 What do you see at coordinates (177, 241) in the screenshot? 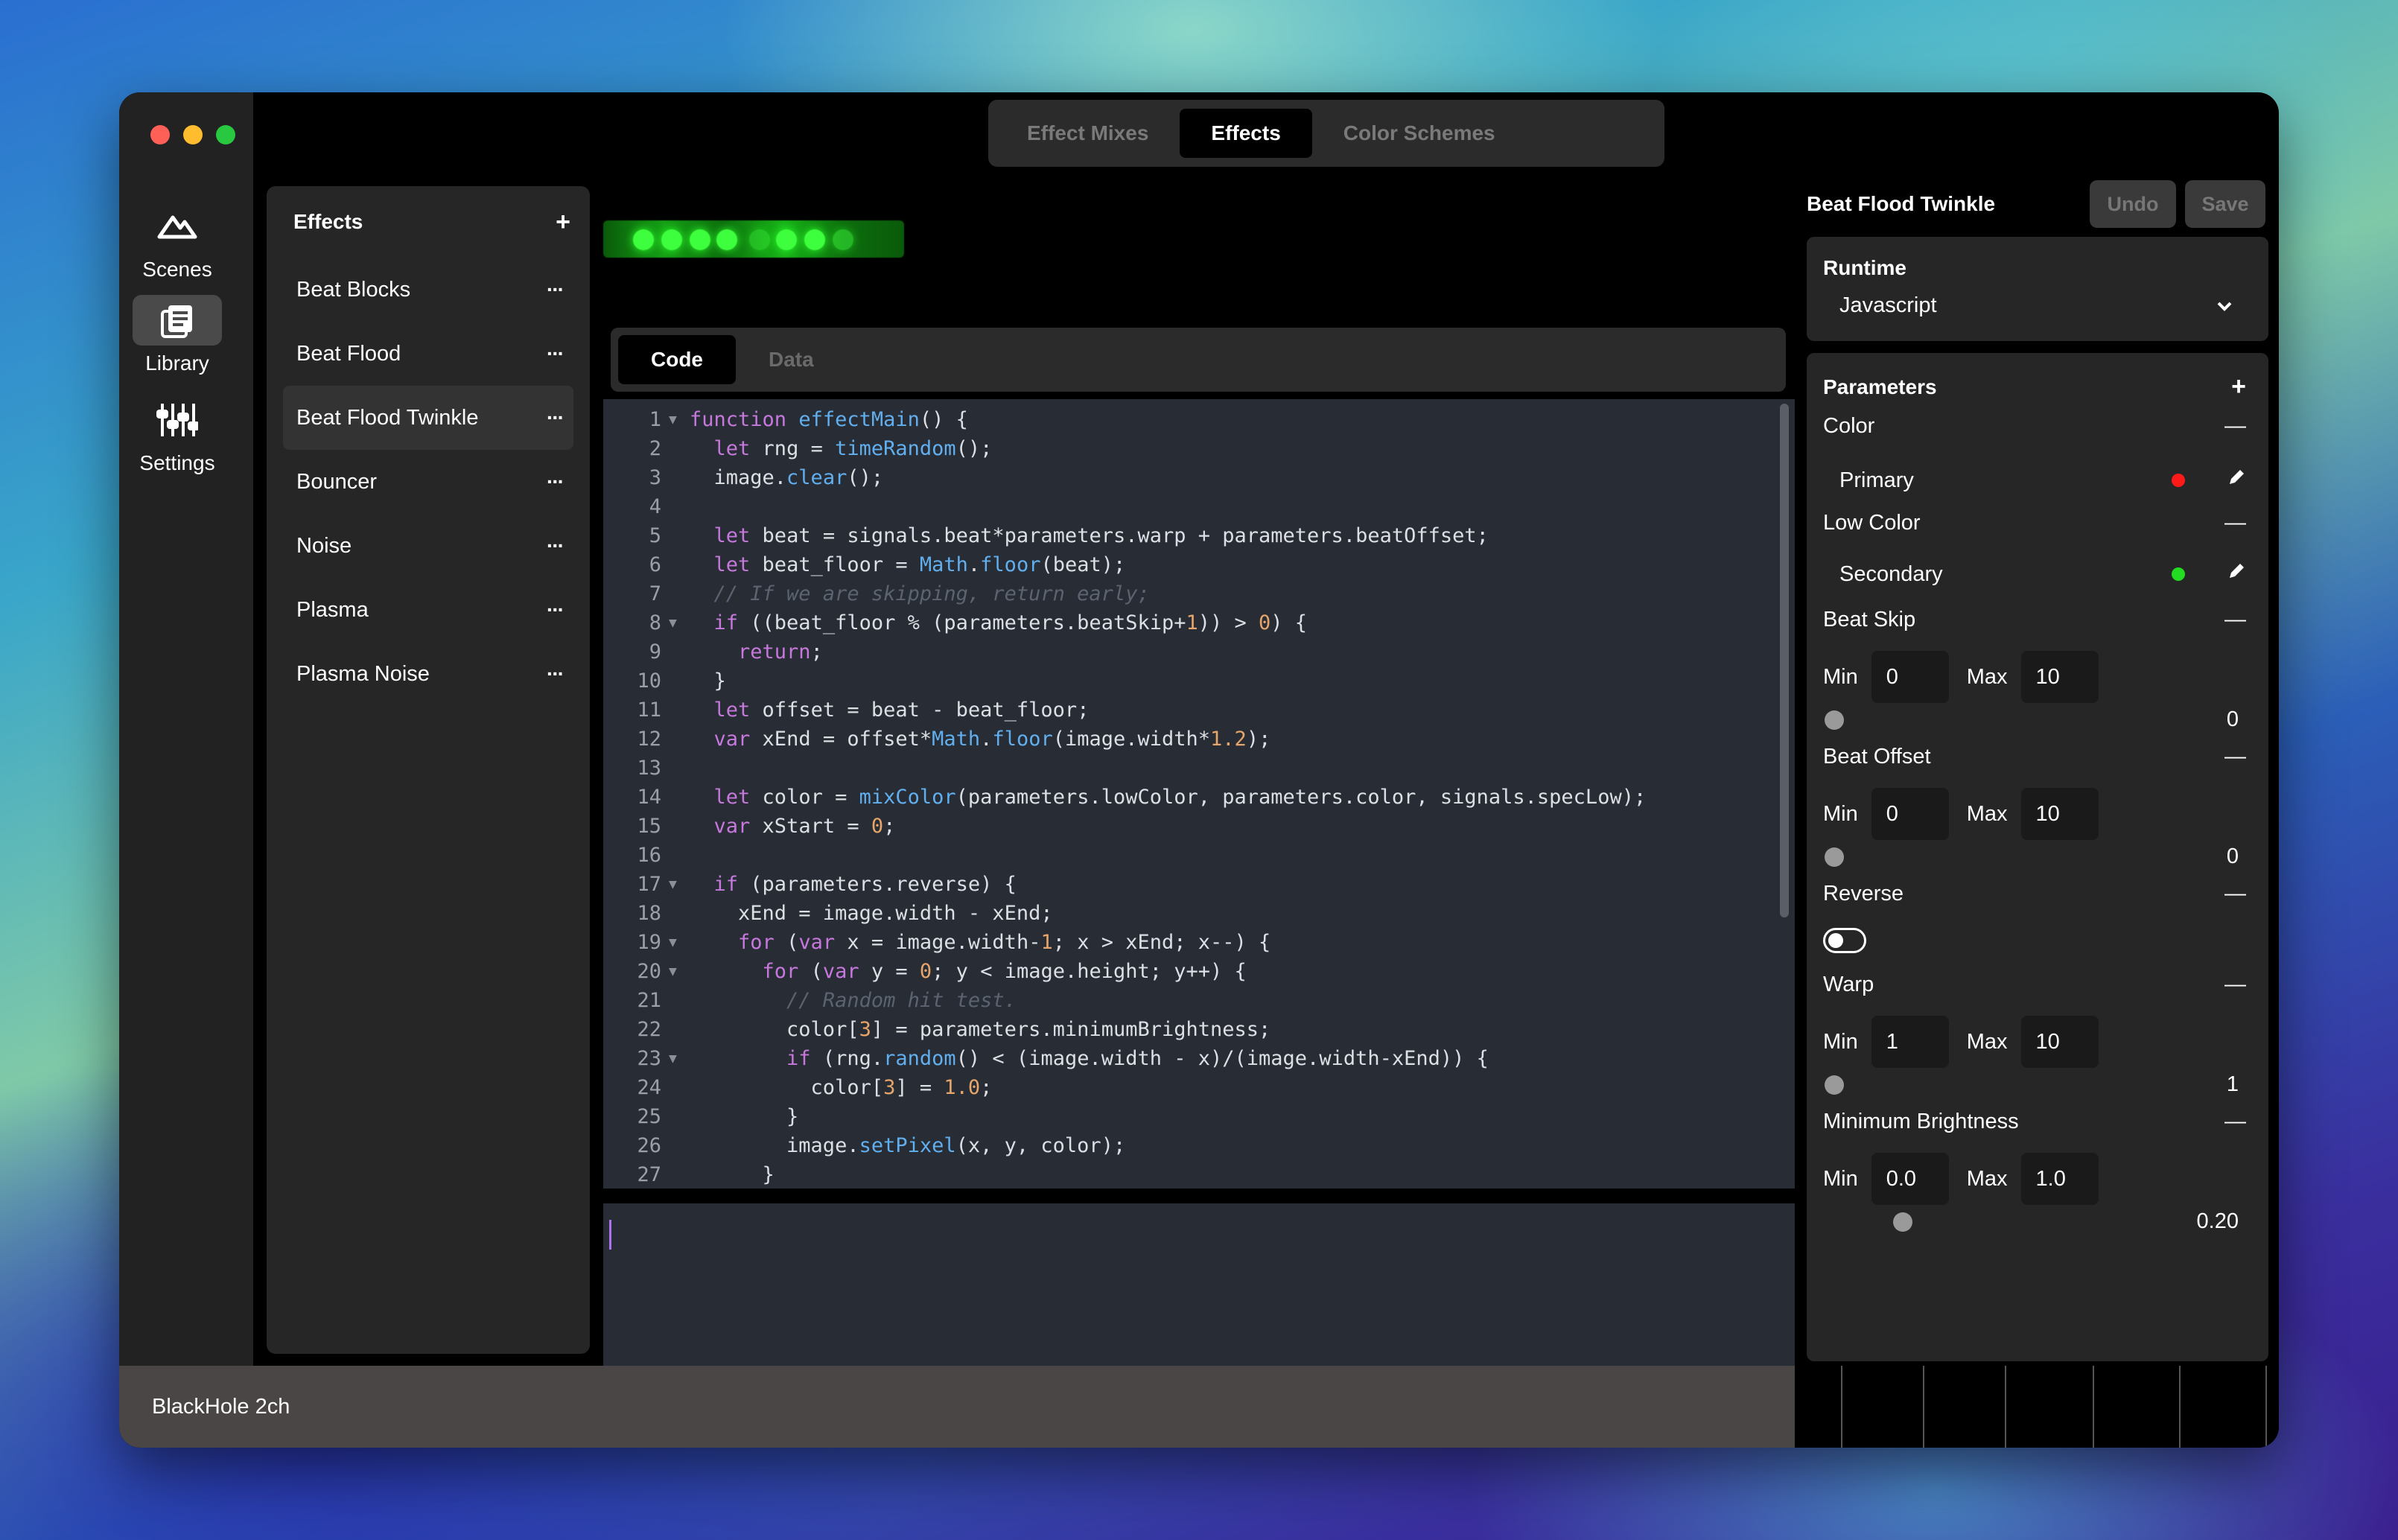
I see `rail-item-scenes: Scenes` at bounding box center [177, 241].